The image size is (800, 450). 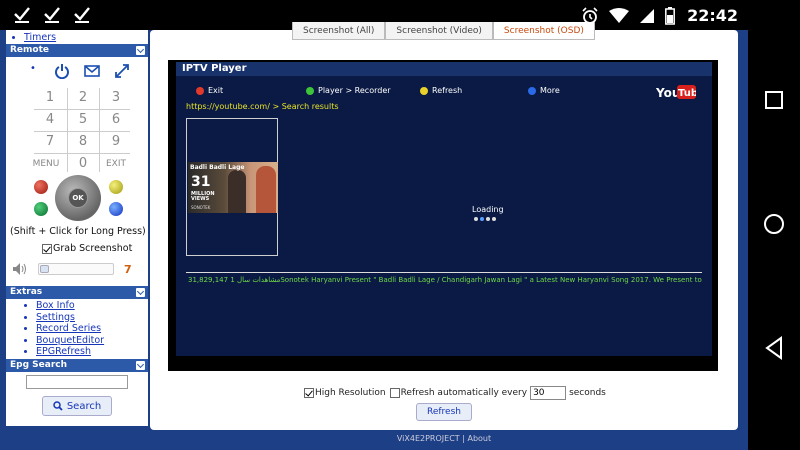 I want to click on green-dot-icon, so click(x=310, y=90).